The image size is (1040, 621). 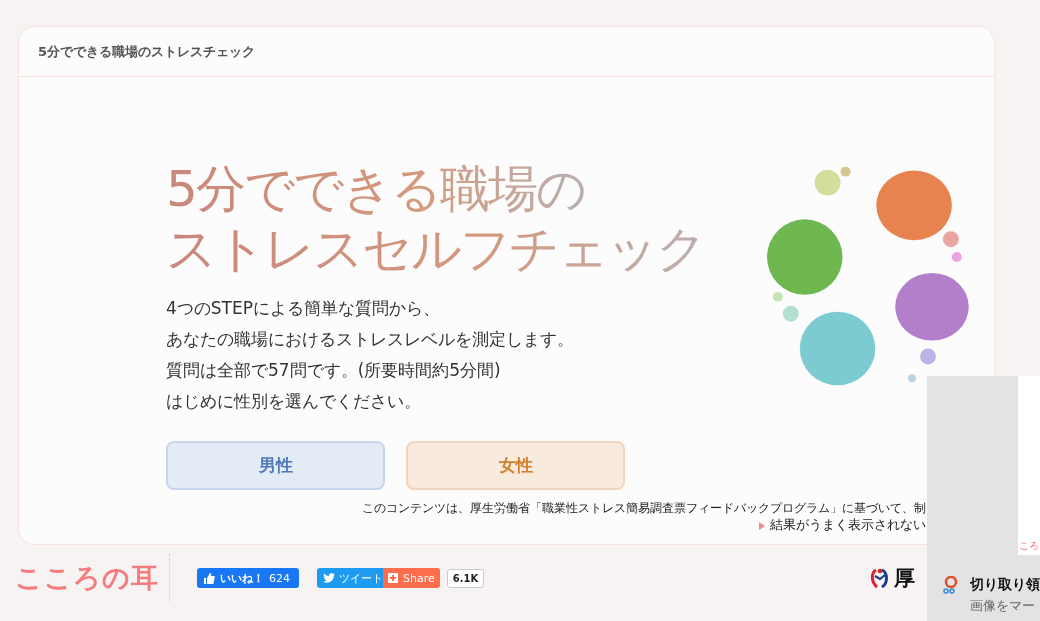 What do you see at coordinates (370, 339) in the screenshot?
I see `intro-text: あなたの職場におけるストレスレベルを測定します。` at bounding box center [370, 339].